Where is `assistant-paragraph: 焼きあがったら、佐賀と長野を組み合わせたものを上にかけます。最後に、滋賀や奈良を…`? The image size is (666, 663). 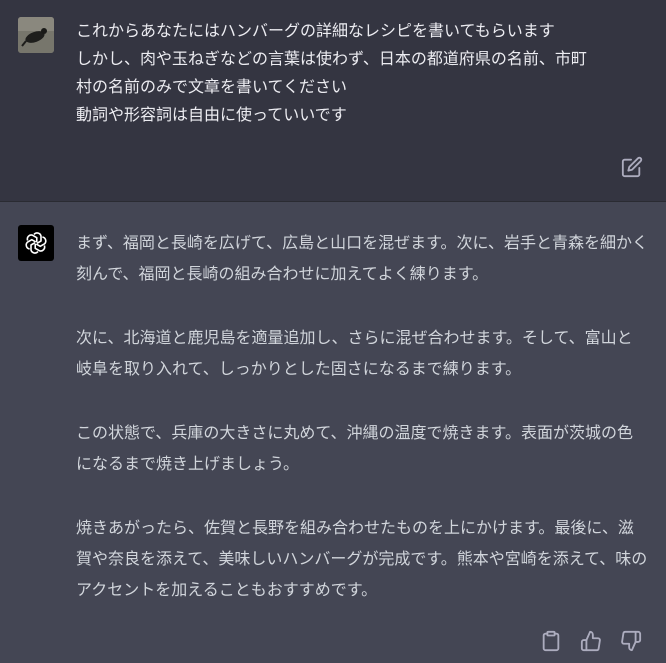
assistant-paragraph: 焼きあがったら、佐賀と長野を組み合わせたものを上にかけます。最後に、滋賀や奈良を… is located at coordinates (362, 558).